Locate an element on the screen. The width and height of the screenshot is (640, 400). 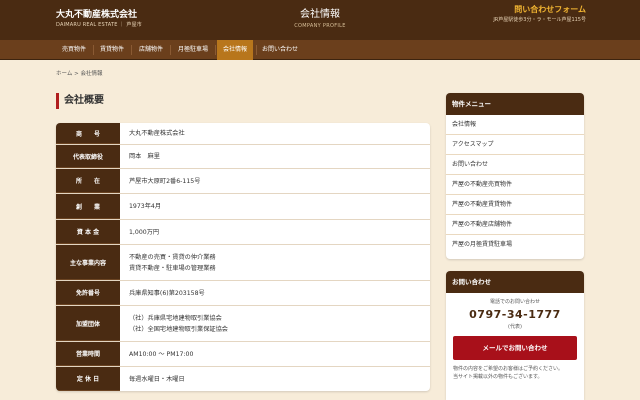
mail-button-label: メールでお問い合わせ is located at coordinates (515, 348).